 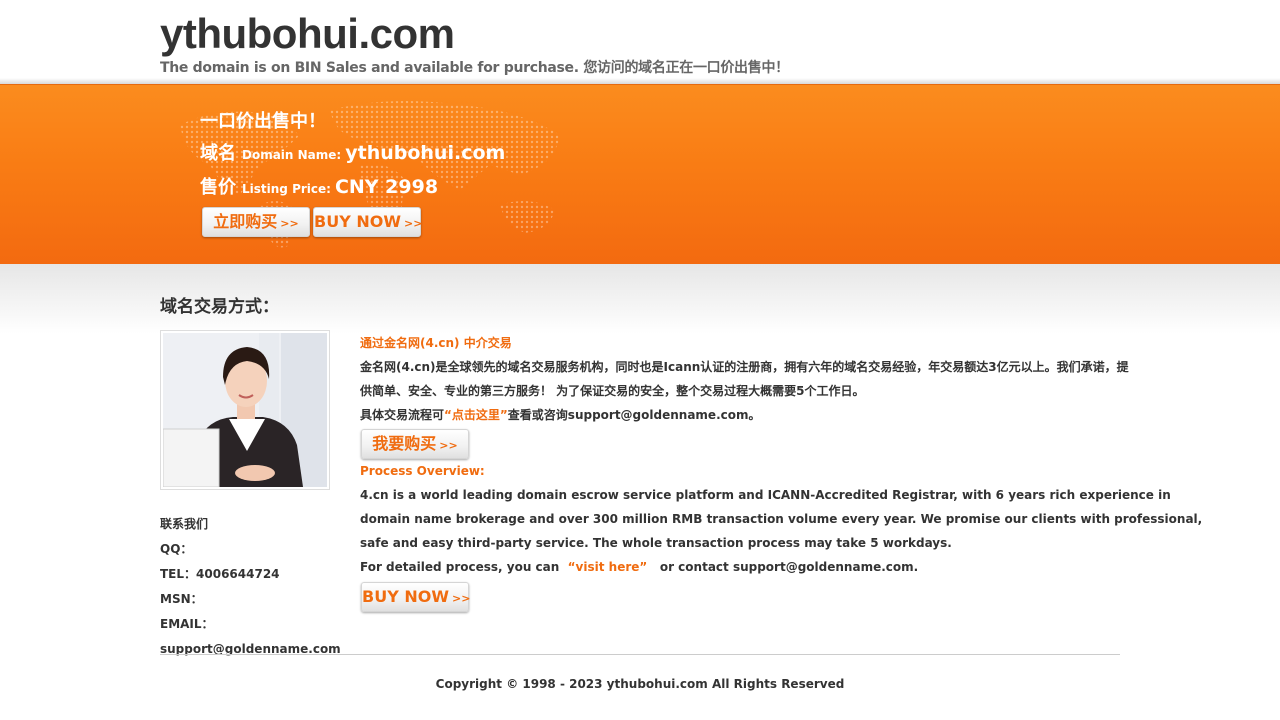 I want to click on banner-domain-row: 域名 Domain Name: ythubohui.com, so click(x=352, y=152).